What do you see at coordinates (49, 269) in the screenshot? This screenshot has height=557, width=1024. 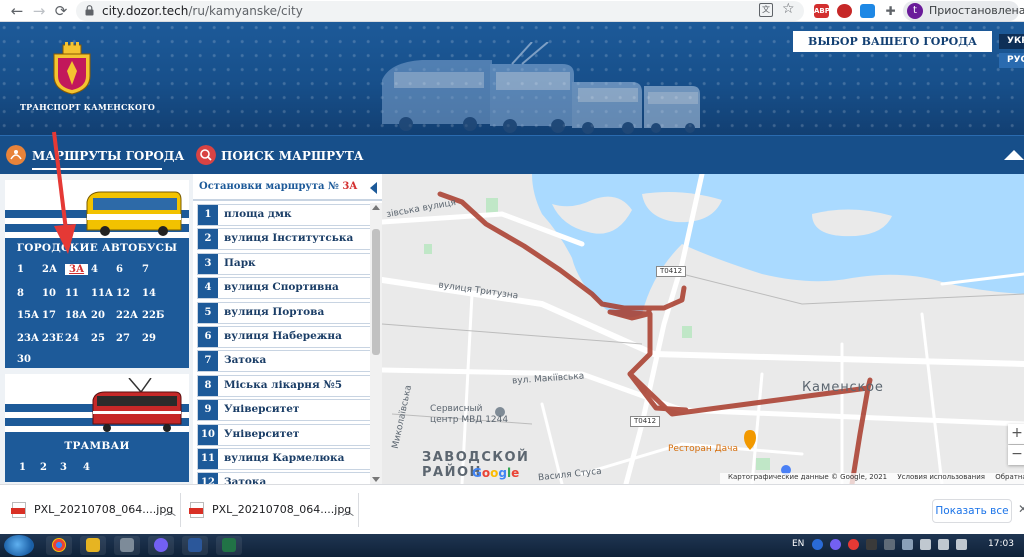 I see `bus-route-link: 2А` at bounding box center [49, 269].